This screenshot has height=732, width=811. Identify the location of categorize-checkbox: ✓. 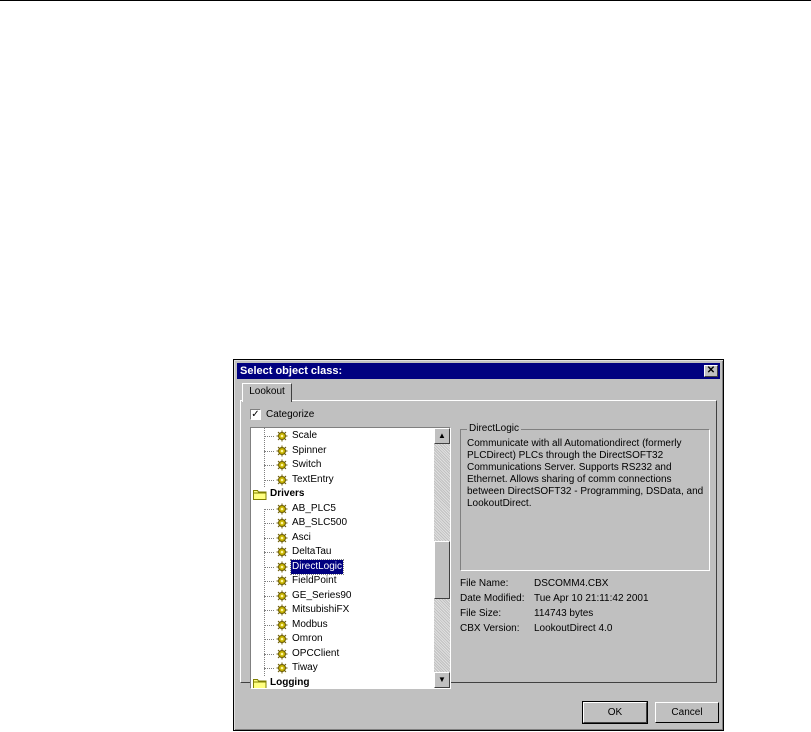
(255, 414).